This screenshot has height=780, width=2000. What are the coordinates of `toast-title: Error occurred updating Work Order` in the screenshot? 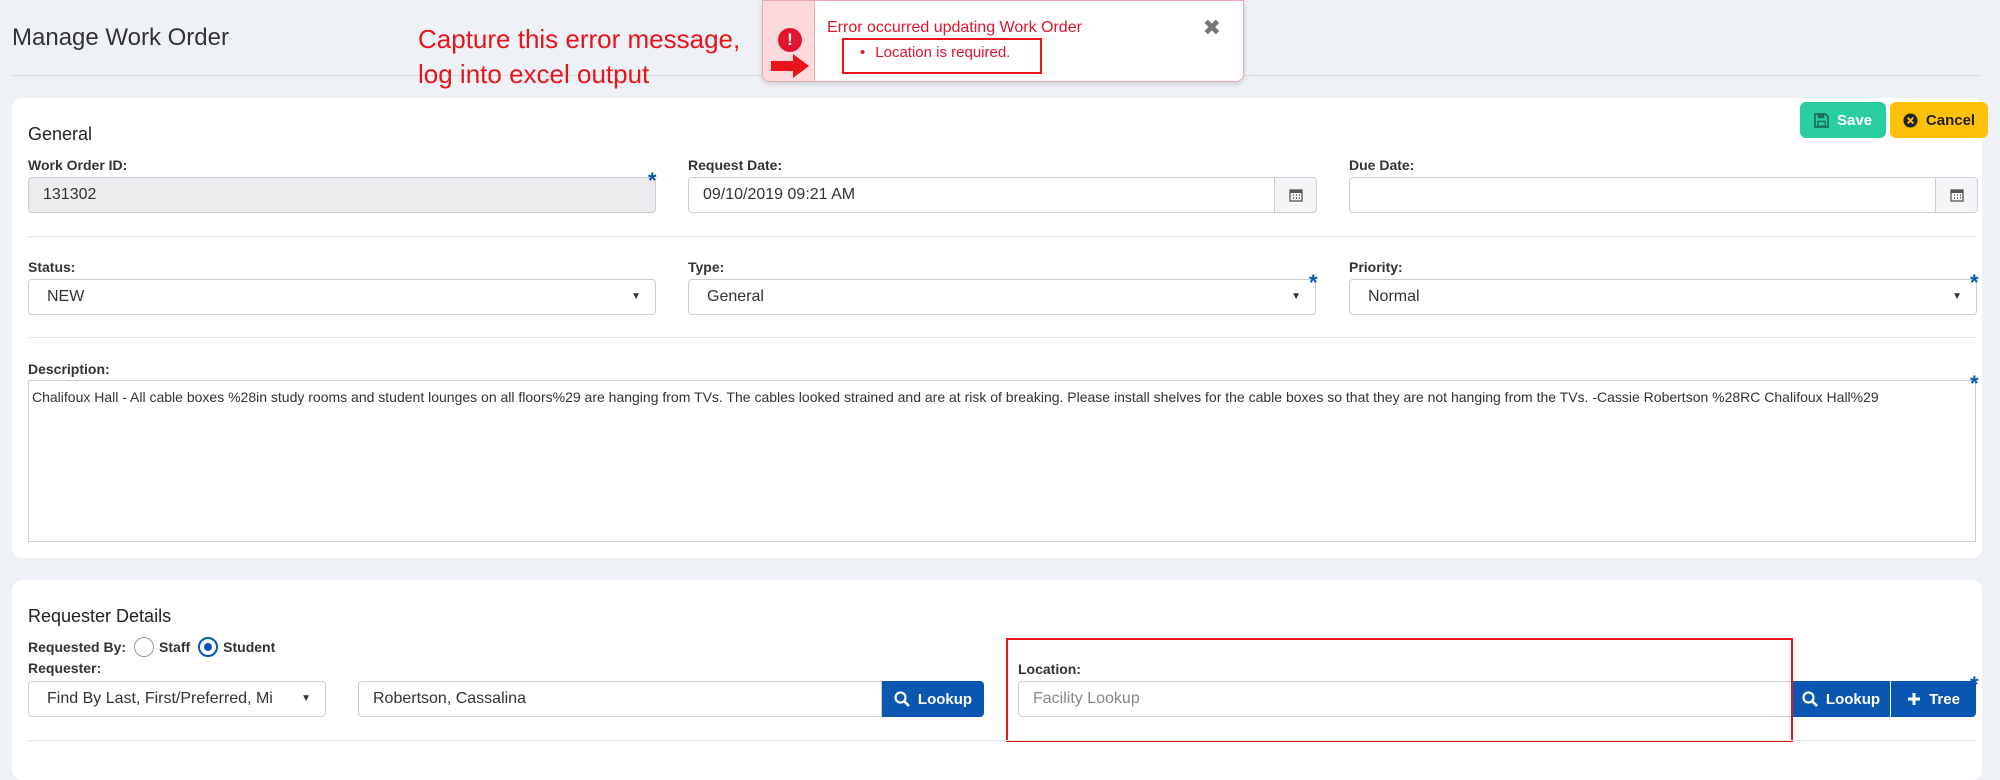 It's located at (954, 27).